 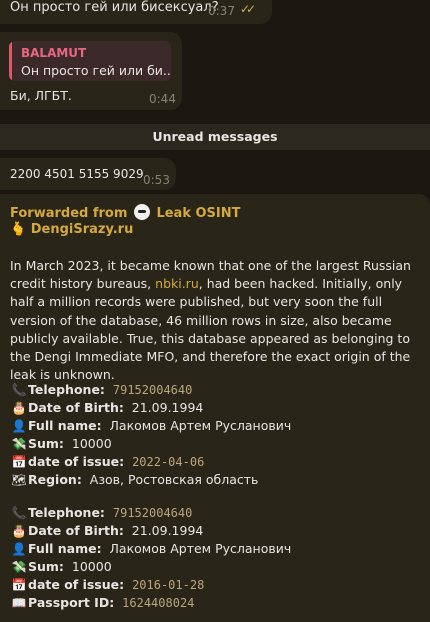 What do you see at coordinates (156, 180) in the screenshot?
I see `message-time: 0:53` at bounding box center [156, 180].